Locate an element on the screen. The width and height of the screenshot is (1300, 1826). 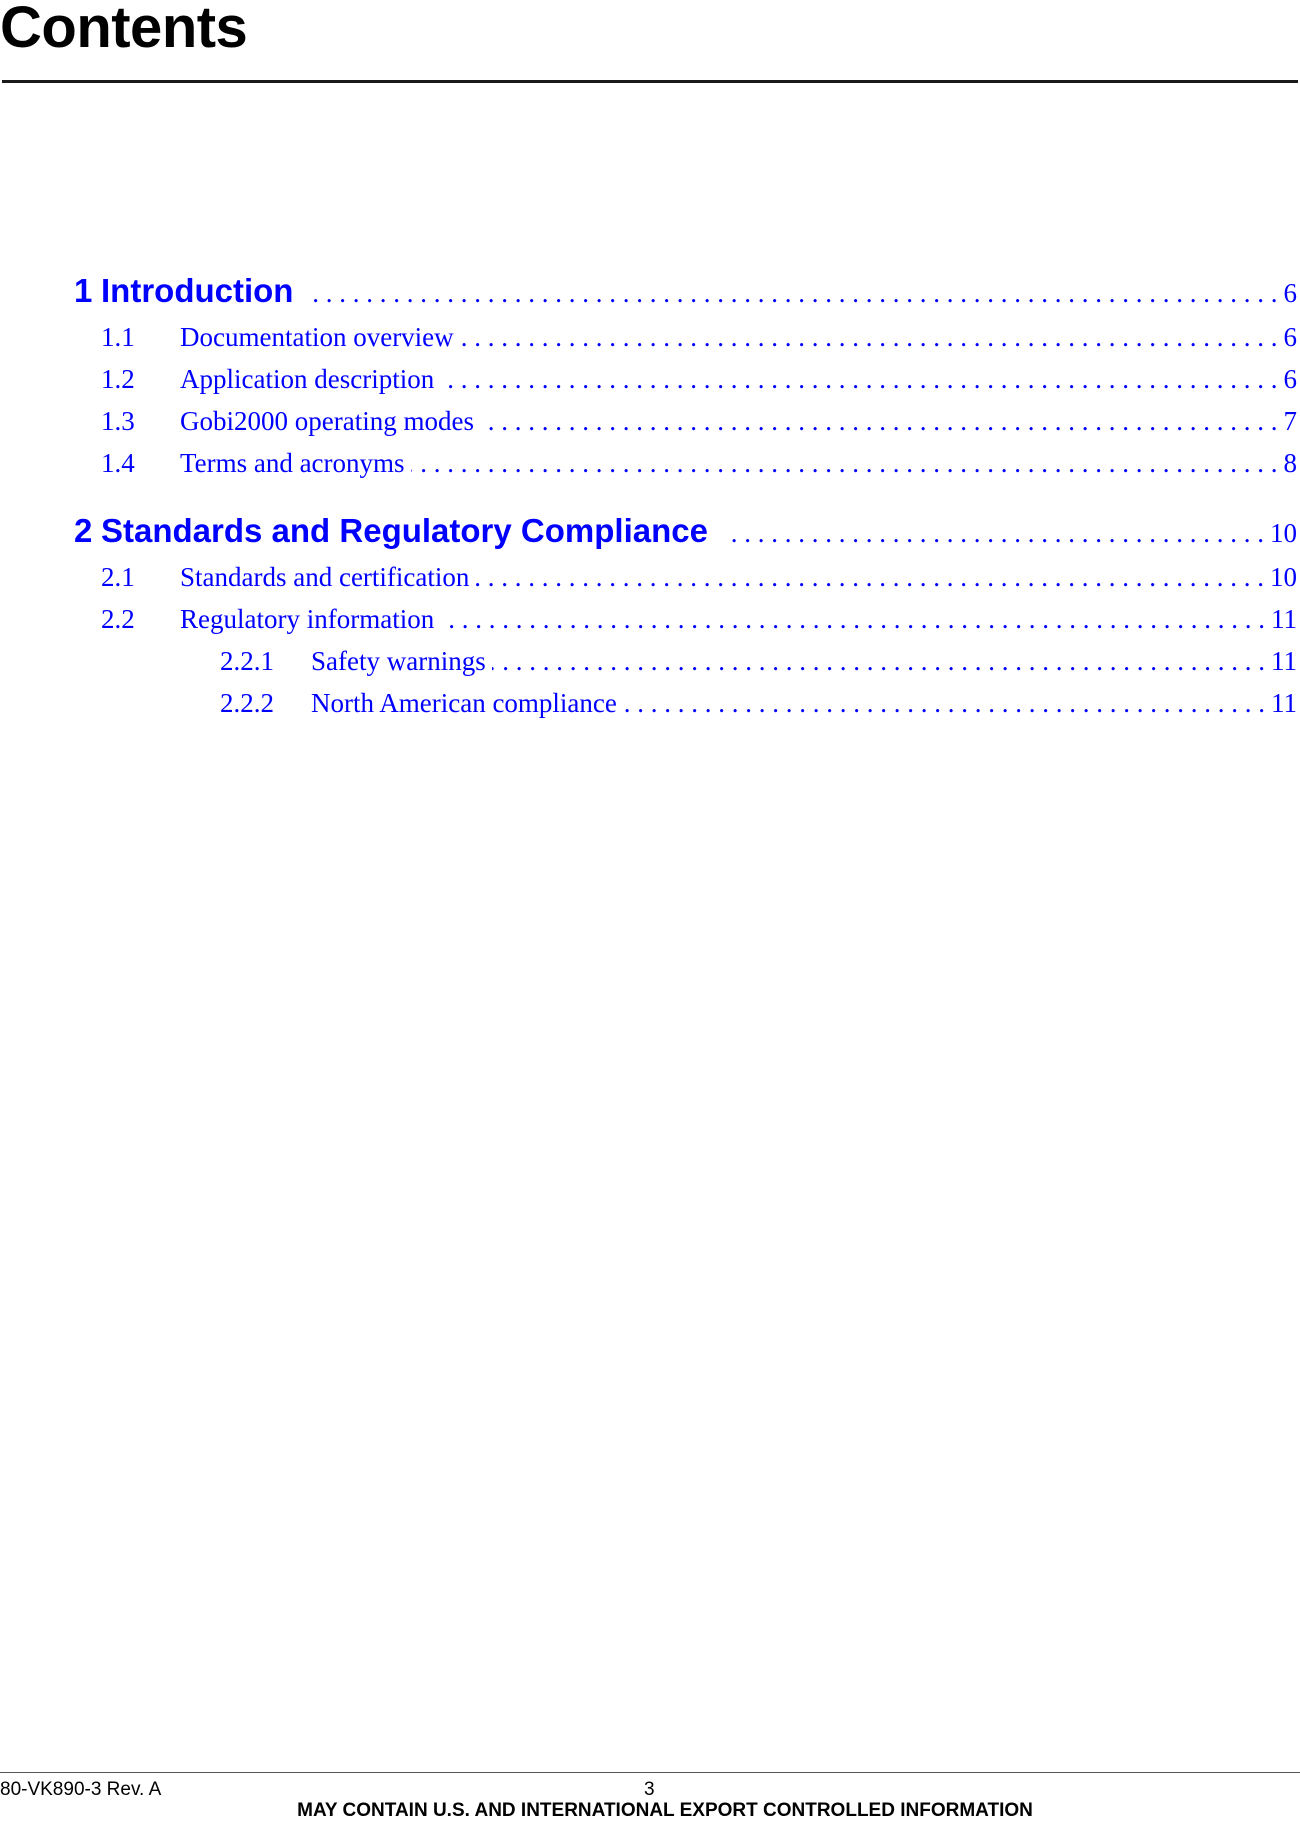
toc-entry-number: 2.2.1 is located at coordinates (247, 661).